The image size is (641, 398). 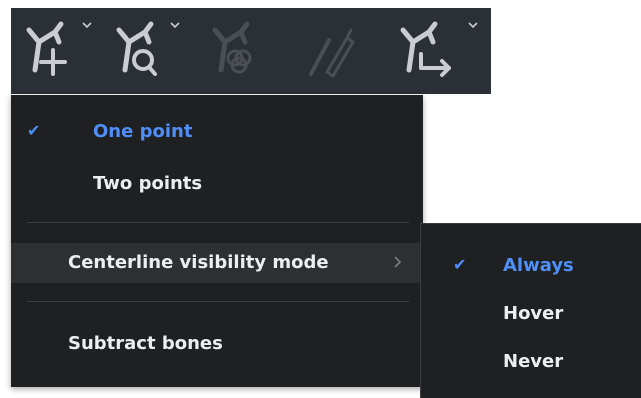 I want to click on submenu-item-hover: Hover, so click(x=531, y=314).